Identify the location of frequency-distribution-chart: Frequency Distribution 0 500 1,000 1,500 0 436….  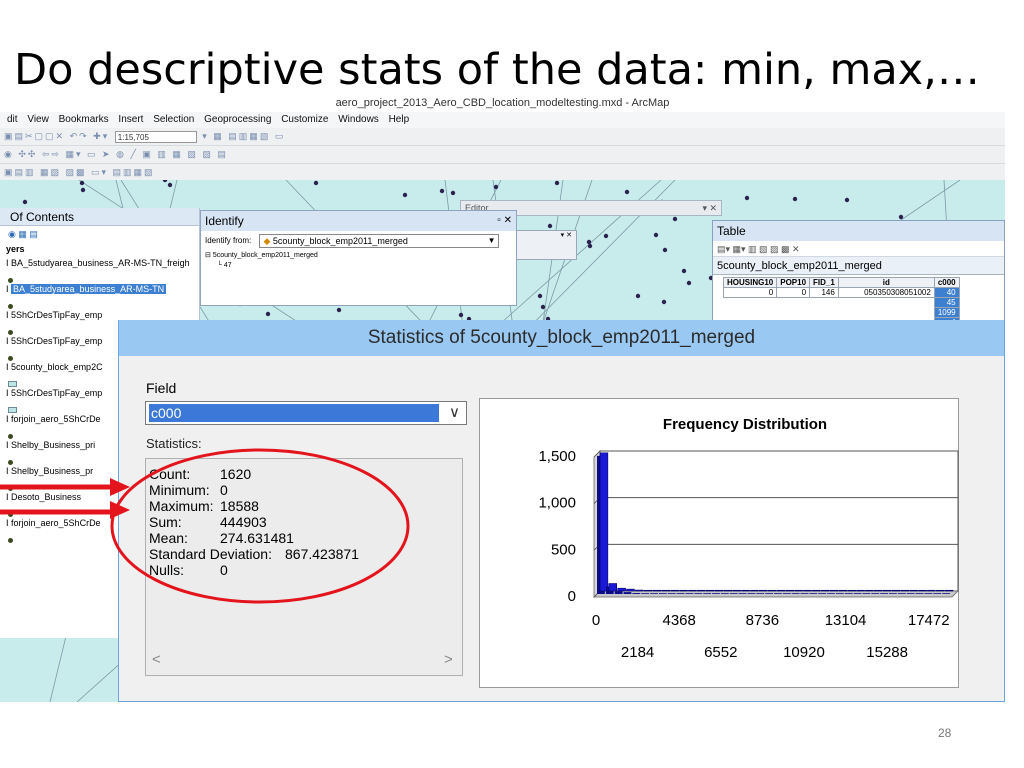
(748, 538).